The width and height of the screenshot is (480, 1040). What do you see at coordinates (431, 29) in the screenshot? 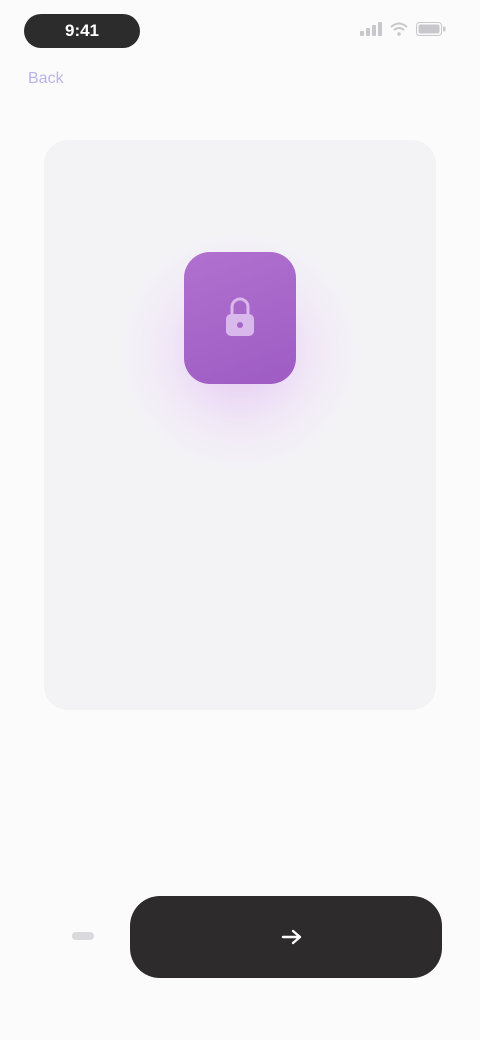
I see `battery-icon` at bounding box center [431, 29].